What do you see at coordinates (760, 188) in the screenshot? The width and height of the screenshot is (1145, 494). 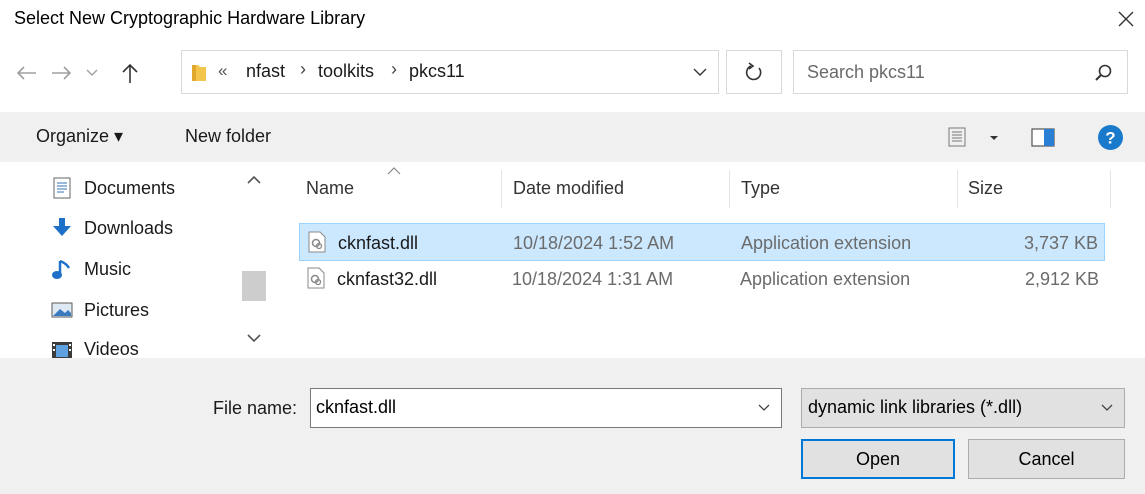 I see `column-header-type: Type` at bounding box center [760, 188].